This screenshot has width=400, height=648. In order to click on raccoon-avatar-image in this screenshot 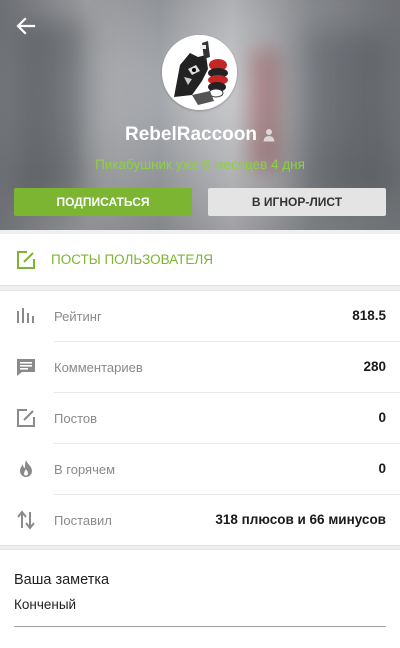, I will do `click(199, 72)`.